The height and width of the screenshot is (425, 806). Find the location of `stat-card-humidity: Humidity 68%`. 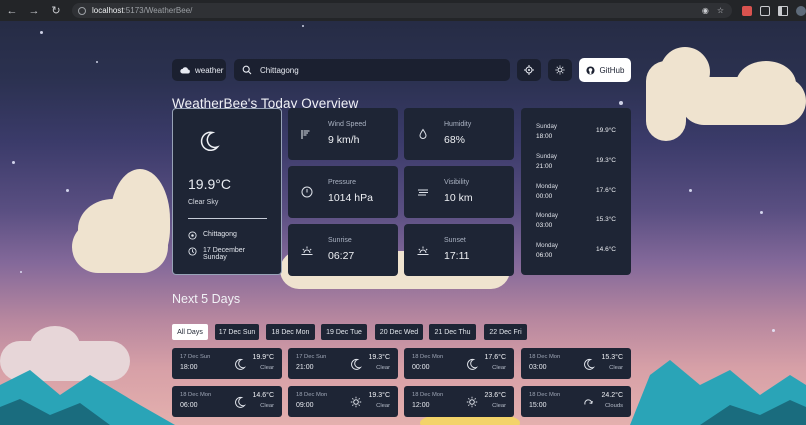

stat-card-humidity: Humidity 68% is located at coordinates (459, 134).